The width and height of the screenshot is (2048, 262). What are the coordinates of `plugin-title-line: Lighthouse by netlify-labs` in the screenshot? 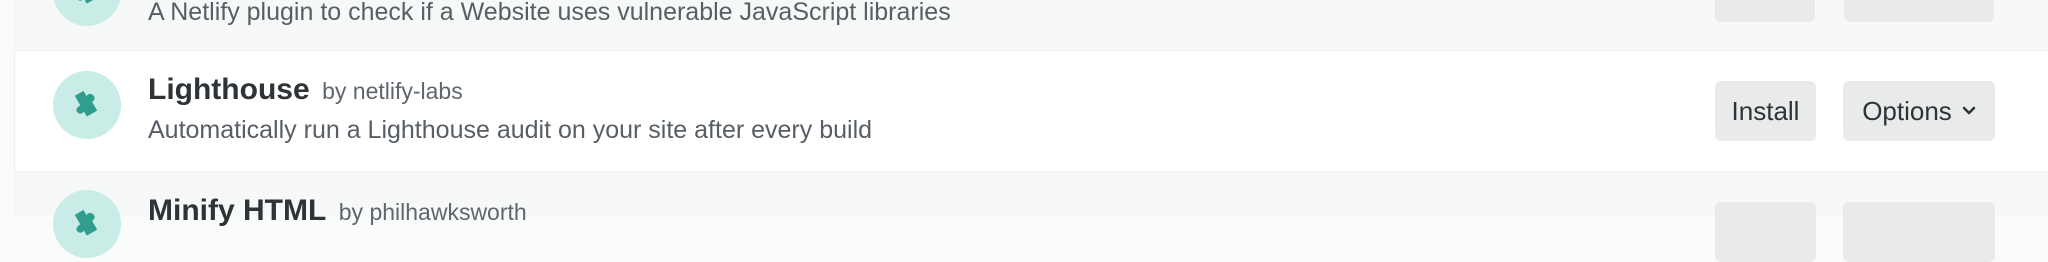 It's located at (305, 90).